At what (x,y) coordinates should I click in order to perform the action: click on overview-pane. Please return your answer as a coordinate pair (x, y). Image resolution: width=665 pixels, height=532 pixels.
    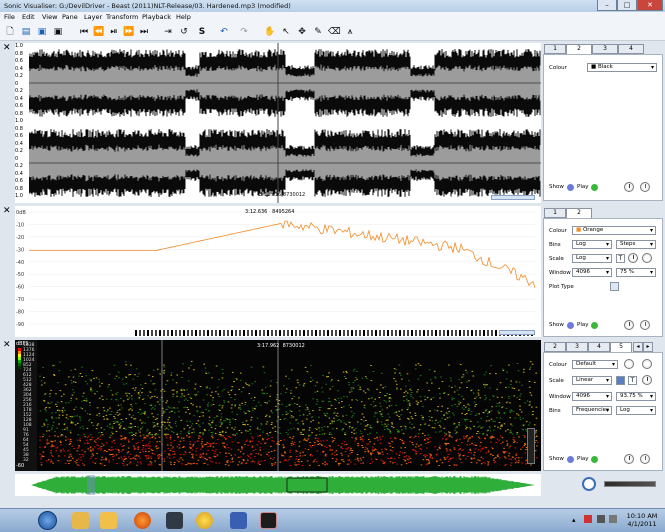
    Looking at the image, I should click on (278, 485).